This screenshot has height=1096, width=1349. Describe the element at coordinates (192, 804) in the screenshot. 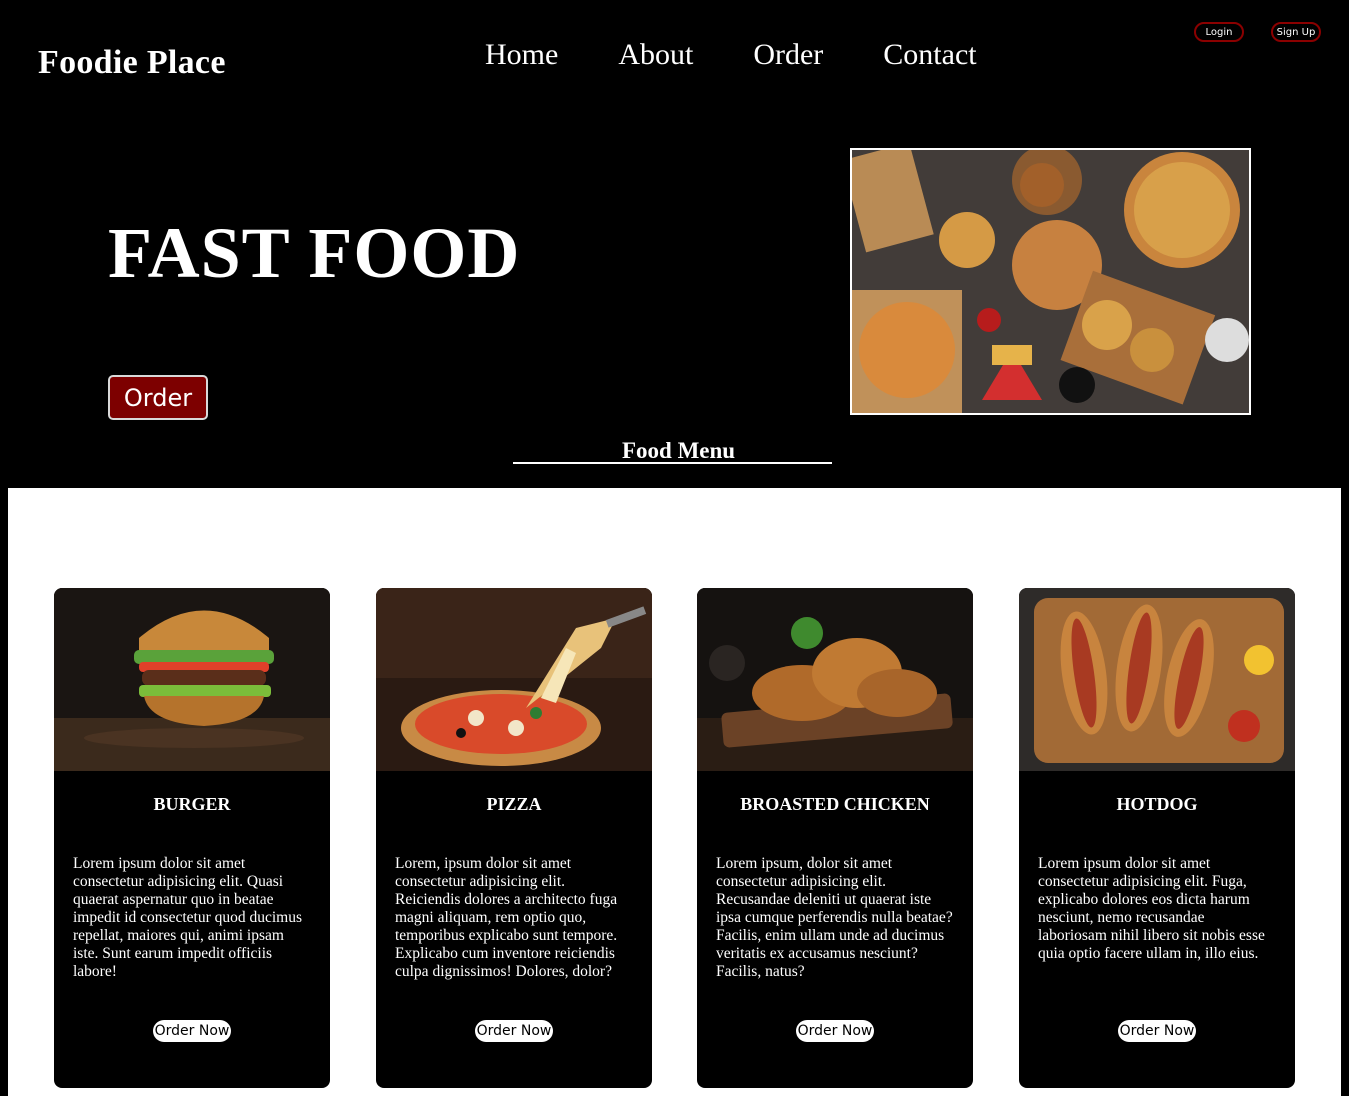

I see `card-title: BURGER` at that location.